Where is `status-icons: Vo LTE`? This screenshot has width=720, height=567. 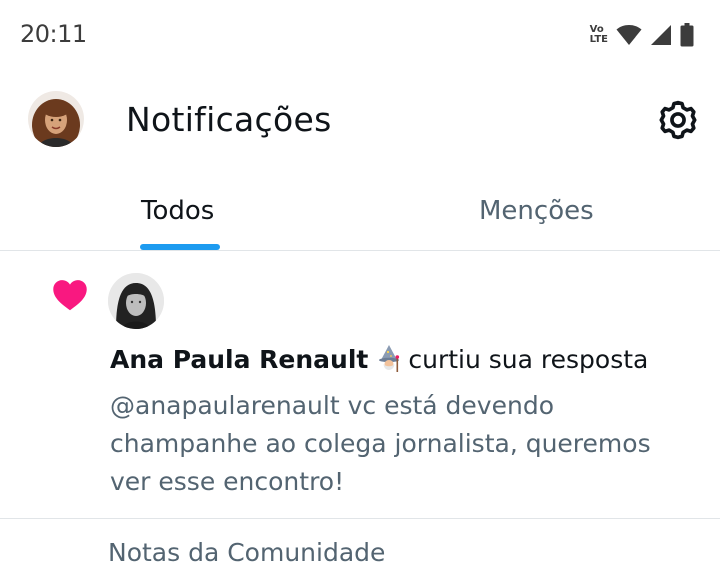
status-icons: Vo LTE is located at coordinates (642, 35).